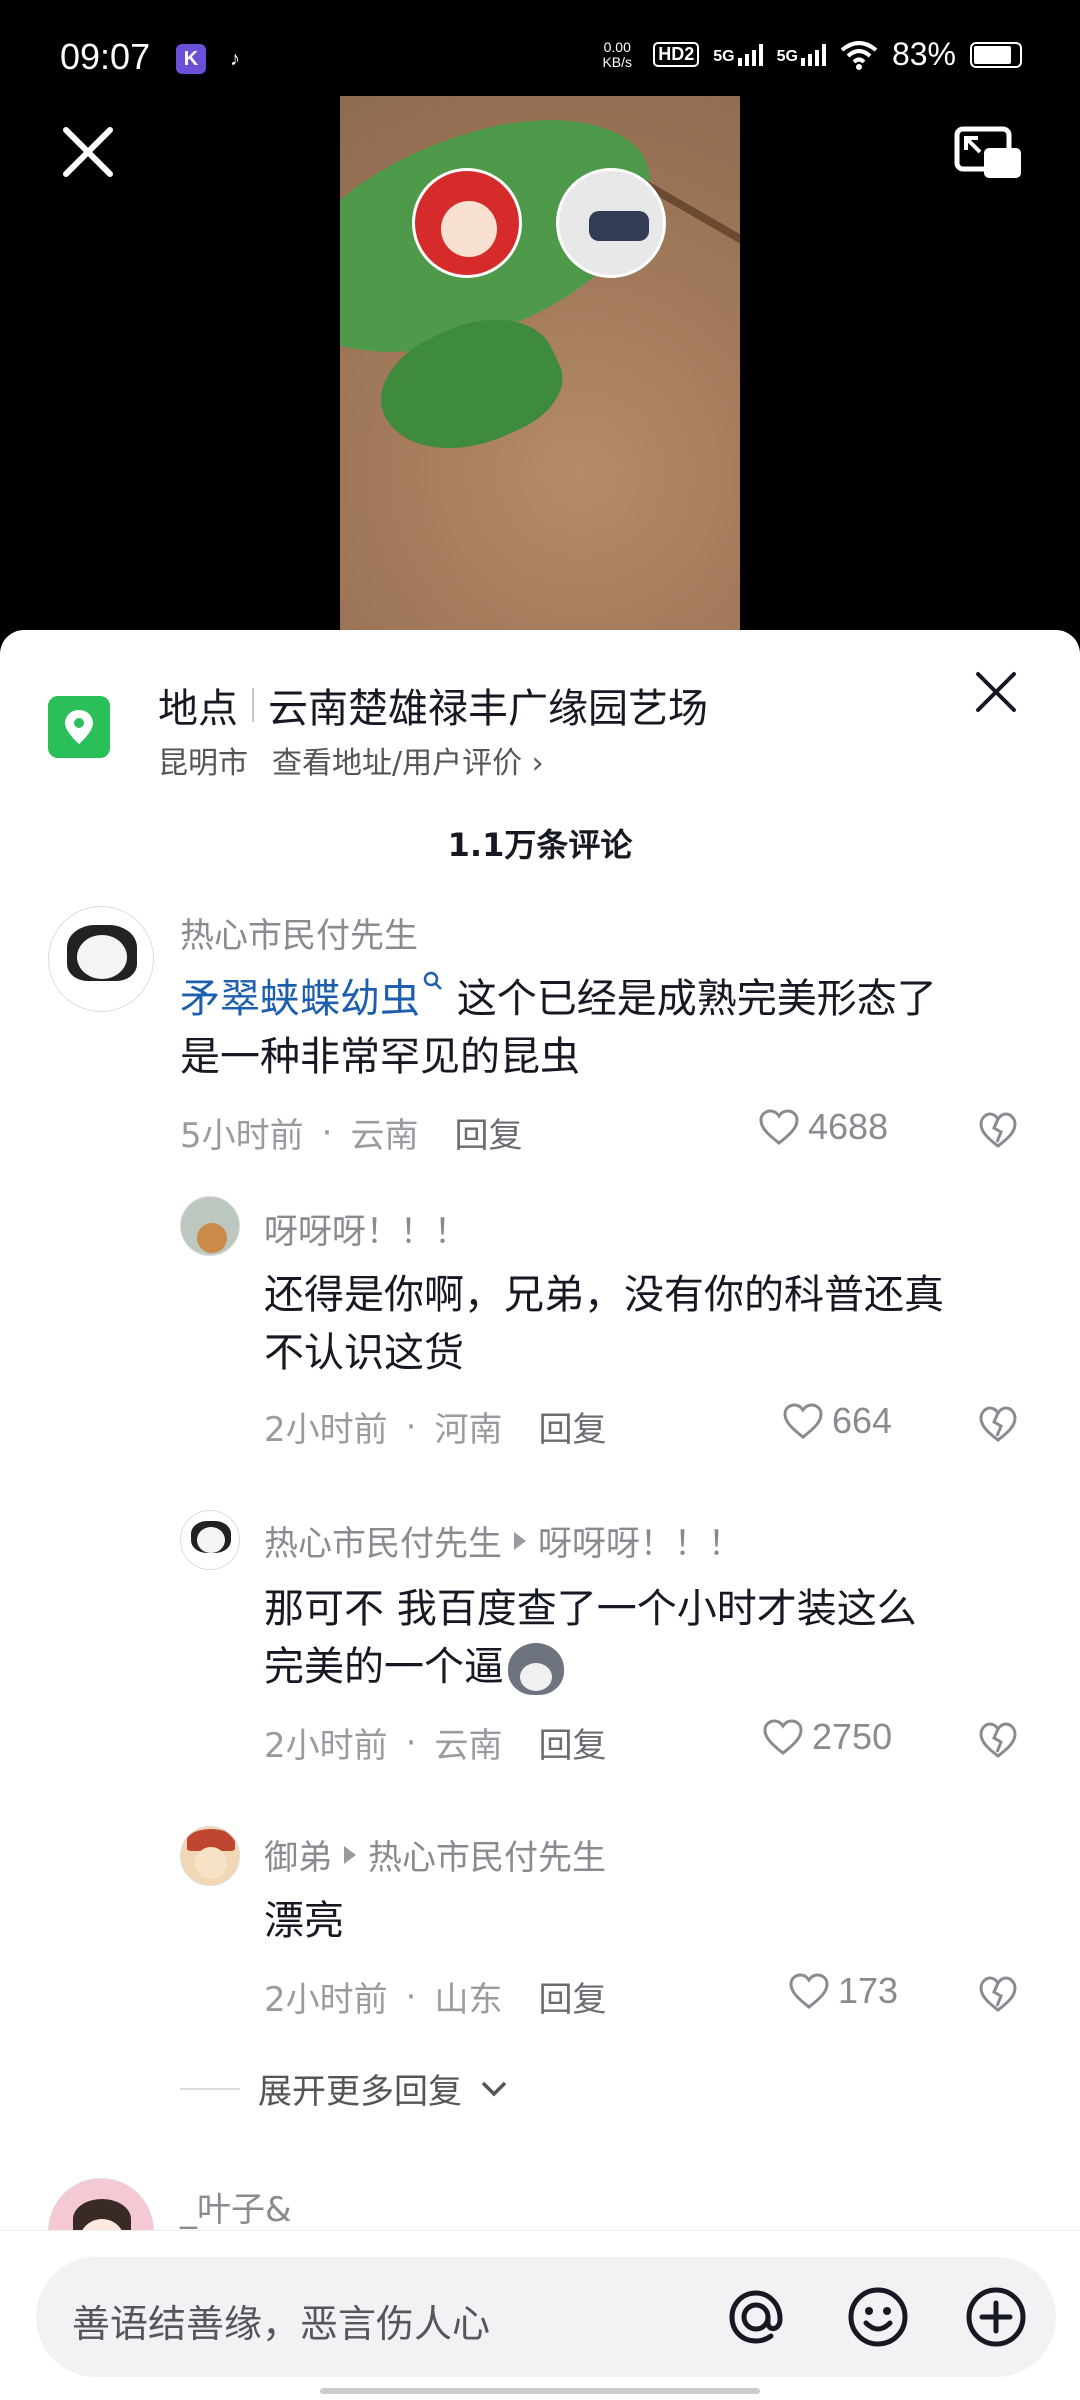 This screenshot has height=2400, width=1080. I want to click on expand-more-replies: 展开更多回复, so click(344, 2088).